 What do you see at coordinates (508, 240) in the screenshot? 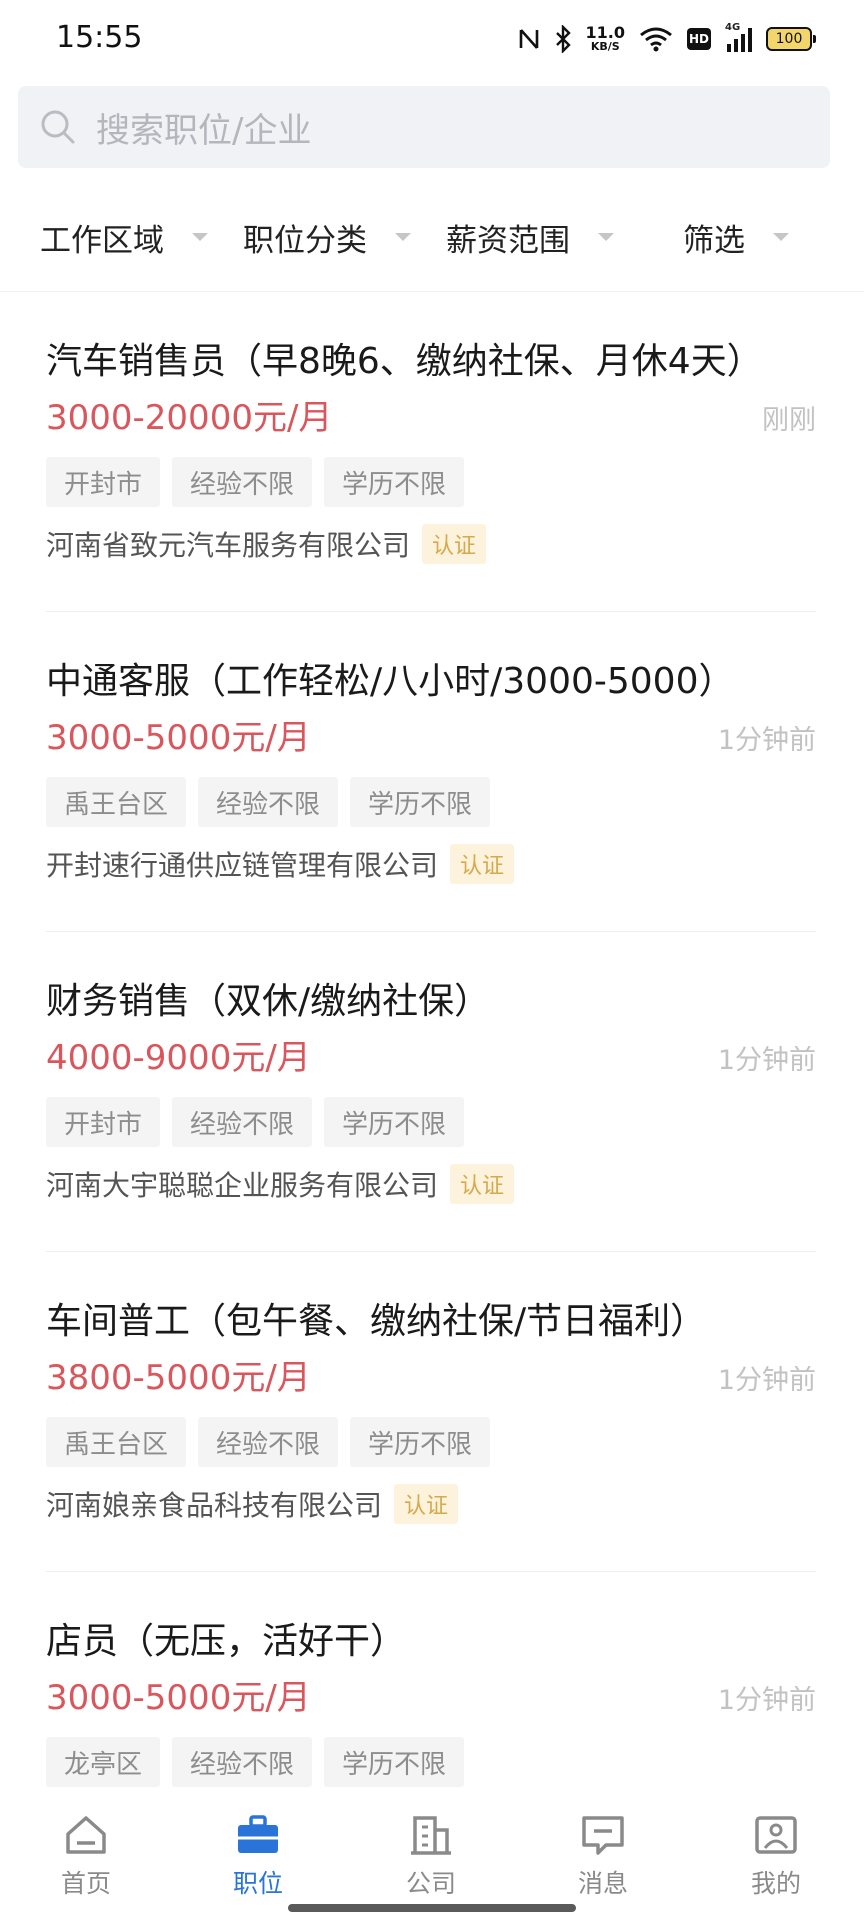
I see `filter-label: 薪资范围` at bounding box center [508, 240].